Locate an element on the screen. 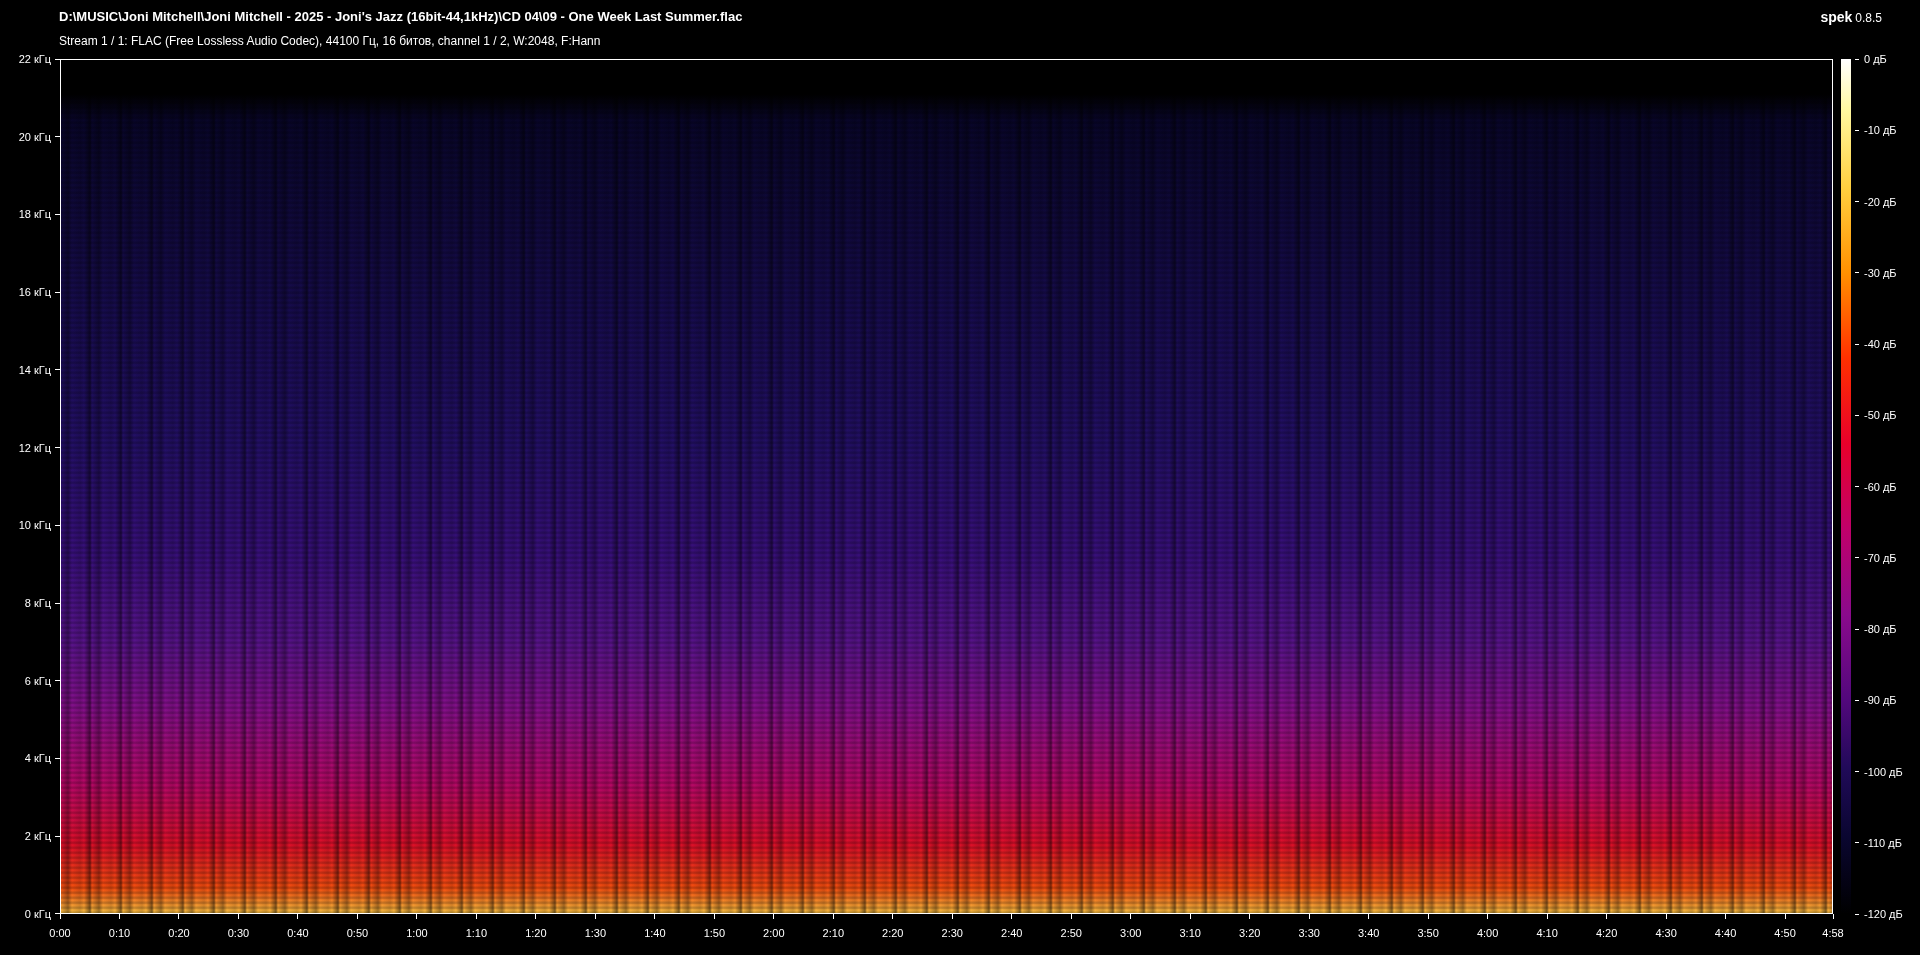  time-label: 2:40 is located at coordinates (1012, 933).